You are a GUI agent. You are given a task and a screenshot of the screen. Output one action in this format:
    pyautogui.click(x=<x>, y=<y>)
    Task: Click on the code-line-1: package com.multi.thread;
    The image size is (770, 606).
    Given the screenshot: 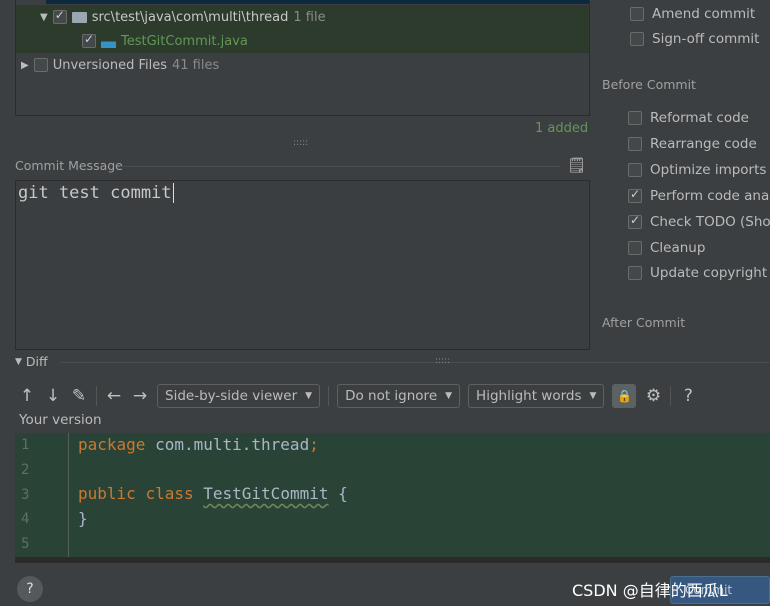 What is the action you would take?
    pyautogui.click(x=198, y=444)
    